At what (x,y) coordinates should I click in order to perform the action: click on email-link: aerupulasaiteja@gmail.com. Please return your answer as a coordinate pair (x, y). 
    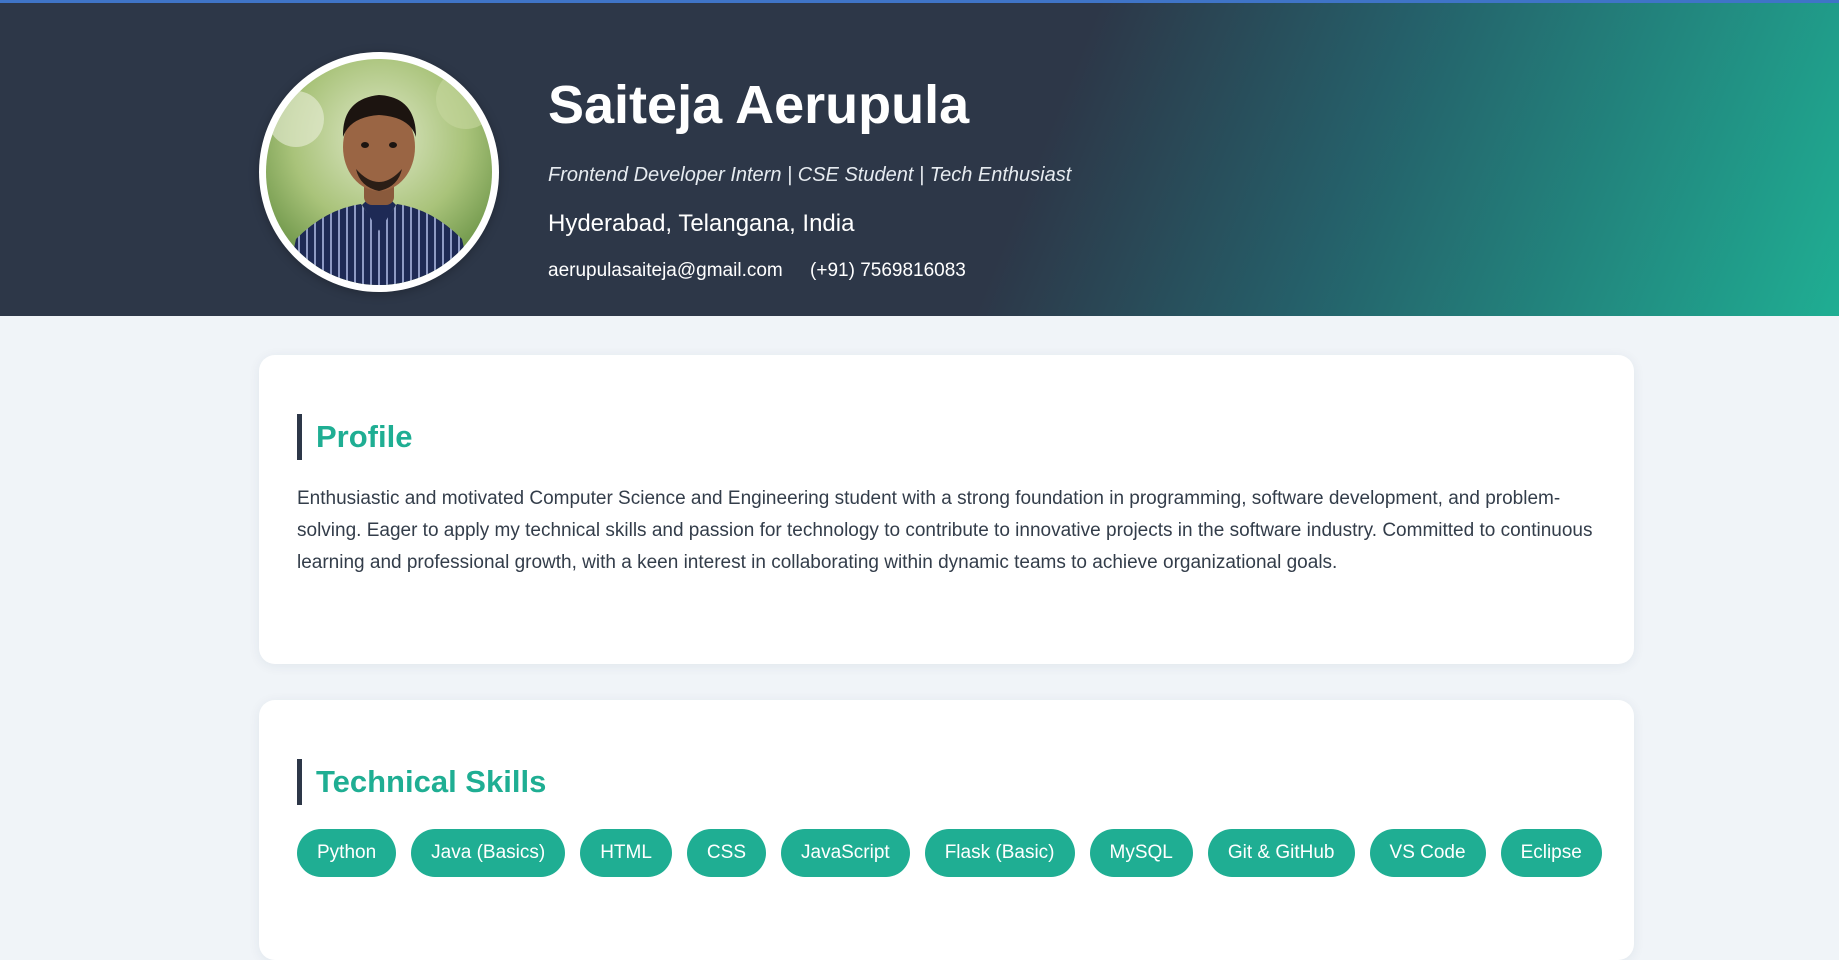
    Looking at the image, I should click on (665, 270).